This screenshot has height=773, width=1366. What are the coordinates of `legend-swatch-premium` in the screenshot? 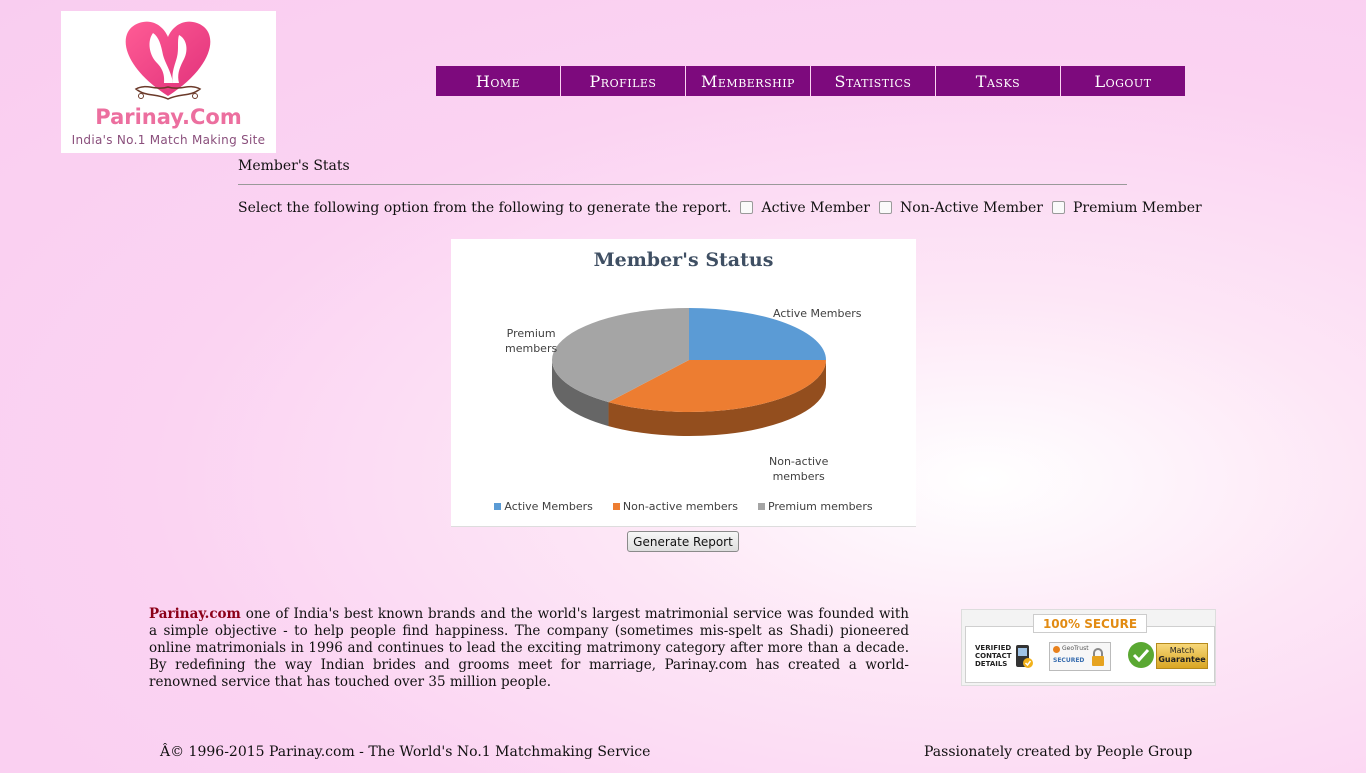 It's located at (761, 506).